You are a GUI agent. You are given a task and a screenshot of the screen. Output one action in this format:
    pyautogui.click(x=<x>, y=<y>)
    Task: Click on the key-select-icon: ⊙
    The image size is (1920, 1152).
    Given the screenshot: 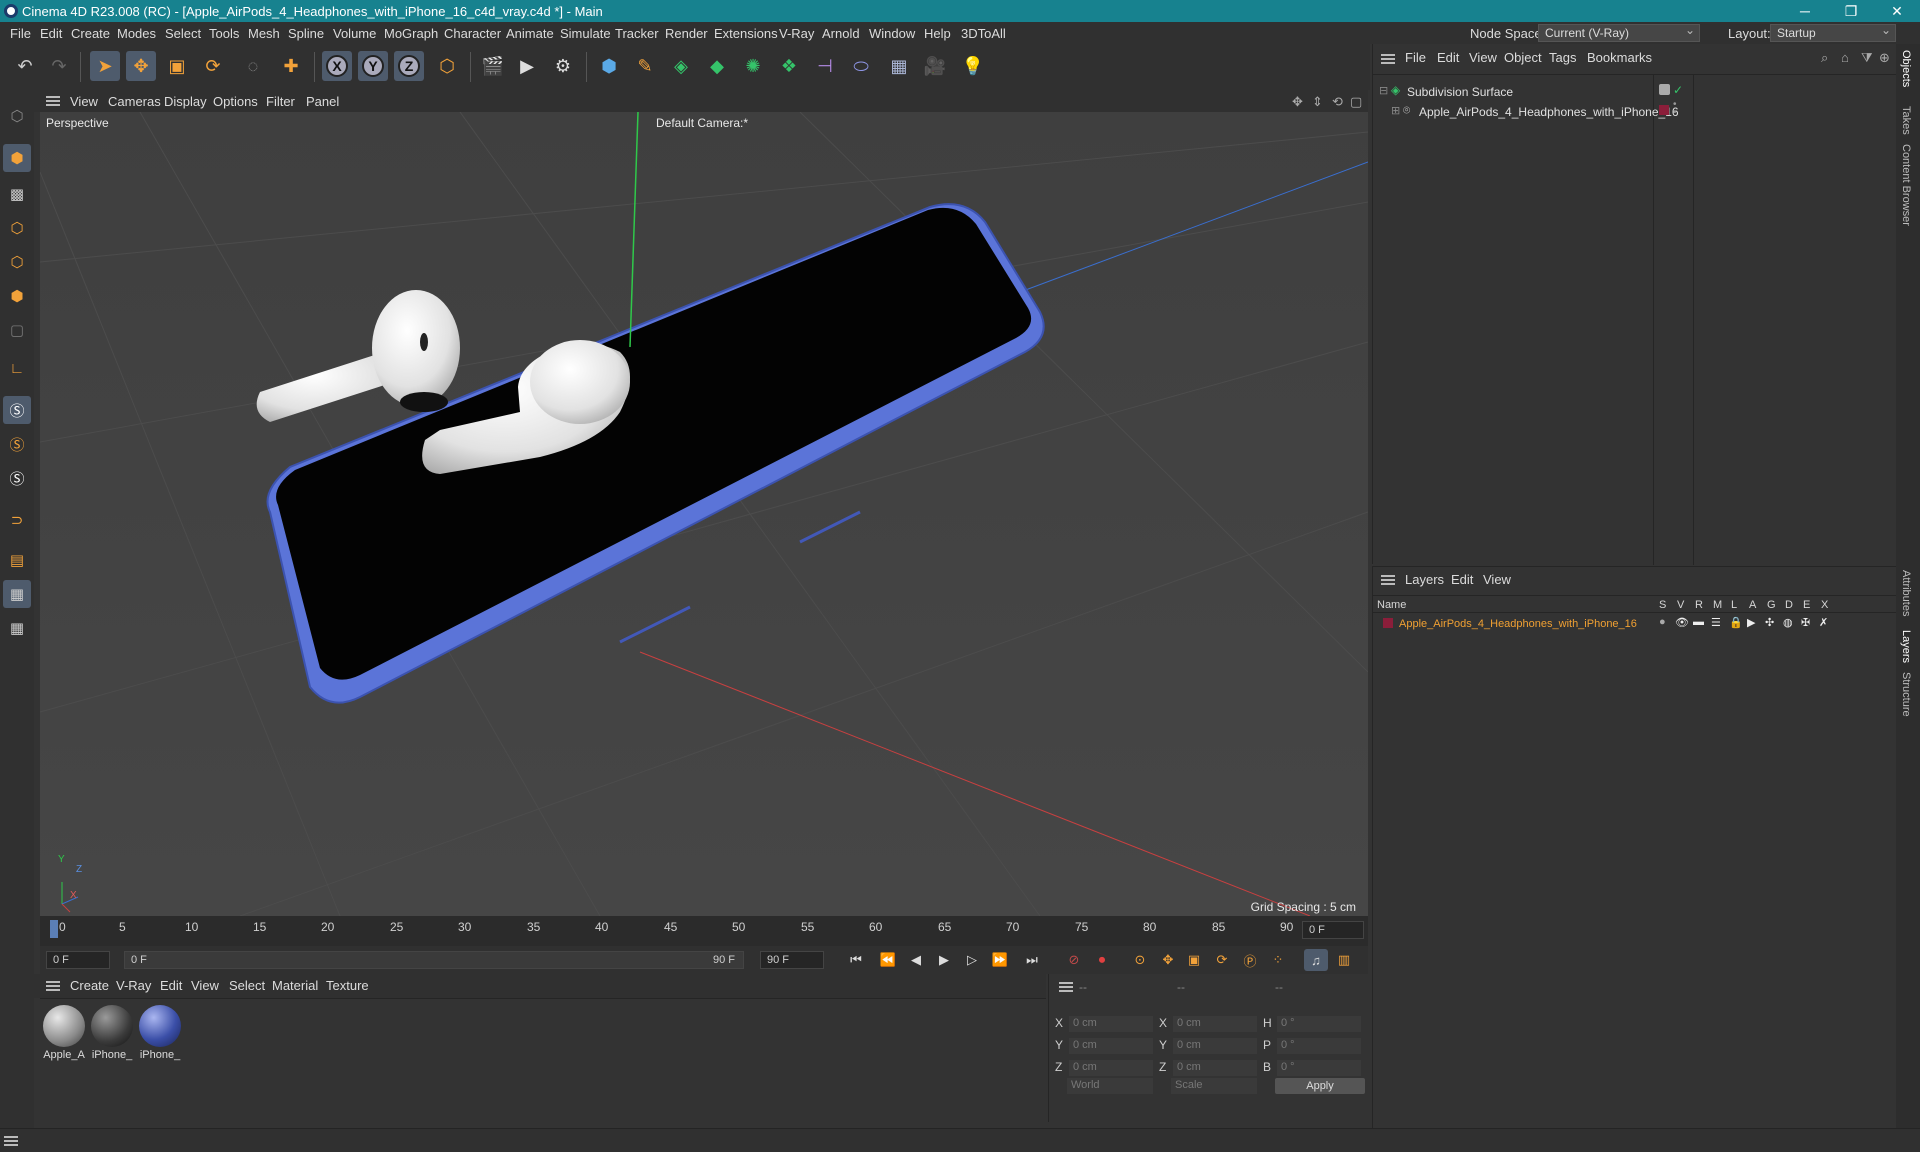 What is the action you would take?
    pyautogui.click(x=1140, y=960)
    